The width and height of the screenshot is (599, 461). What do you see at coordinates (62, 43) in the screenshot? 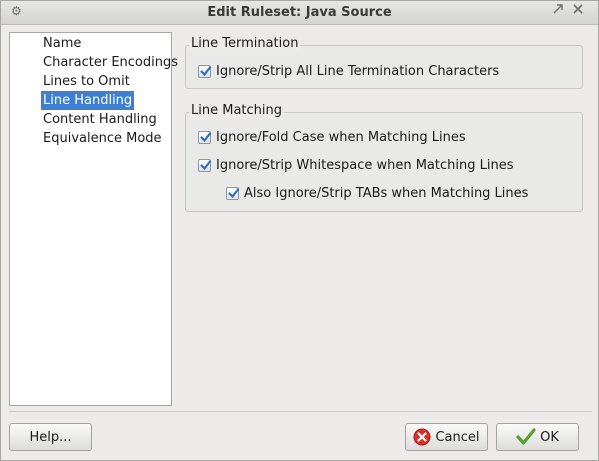
I see `nav-item-name: Name` at bounding box center [62, 43].